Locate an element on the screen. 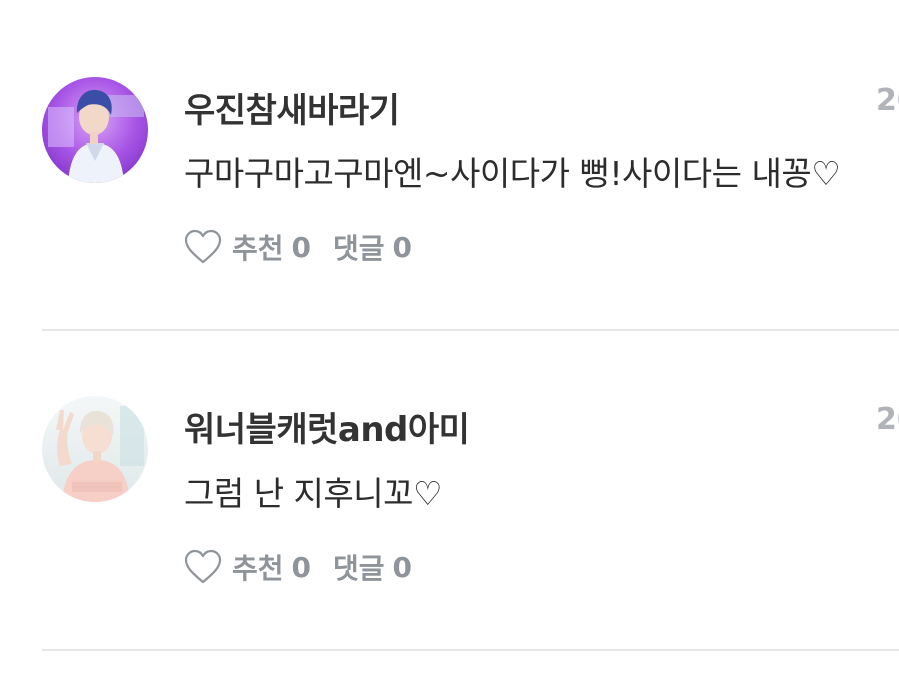 This screenshot has width=899, height=673. comment-text: 그럼 난 지후니꼬♡ is located at coordinates (313, 493).